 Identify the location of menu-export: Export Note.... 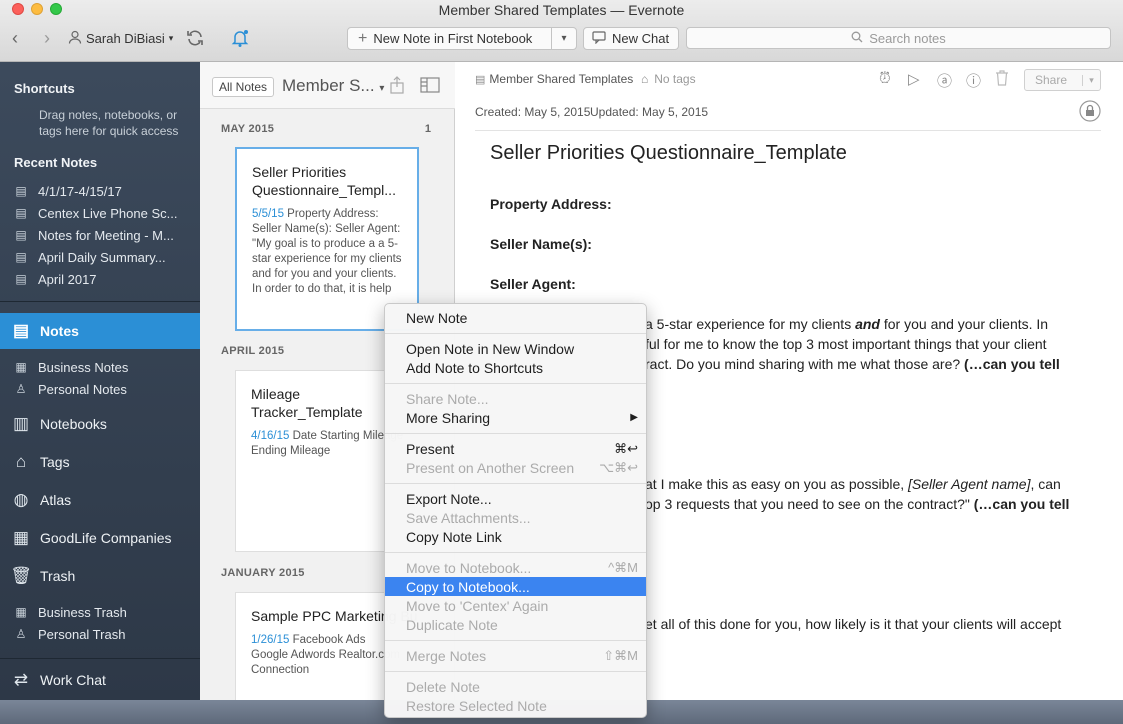
(515, 498).